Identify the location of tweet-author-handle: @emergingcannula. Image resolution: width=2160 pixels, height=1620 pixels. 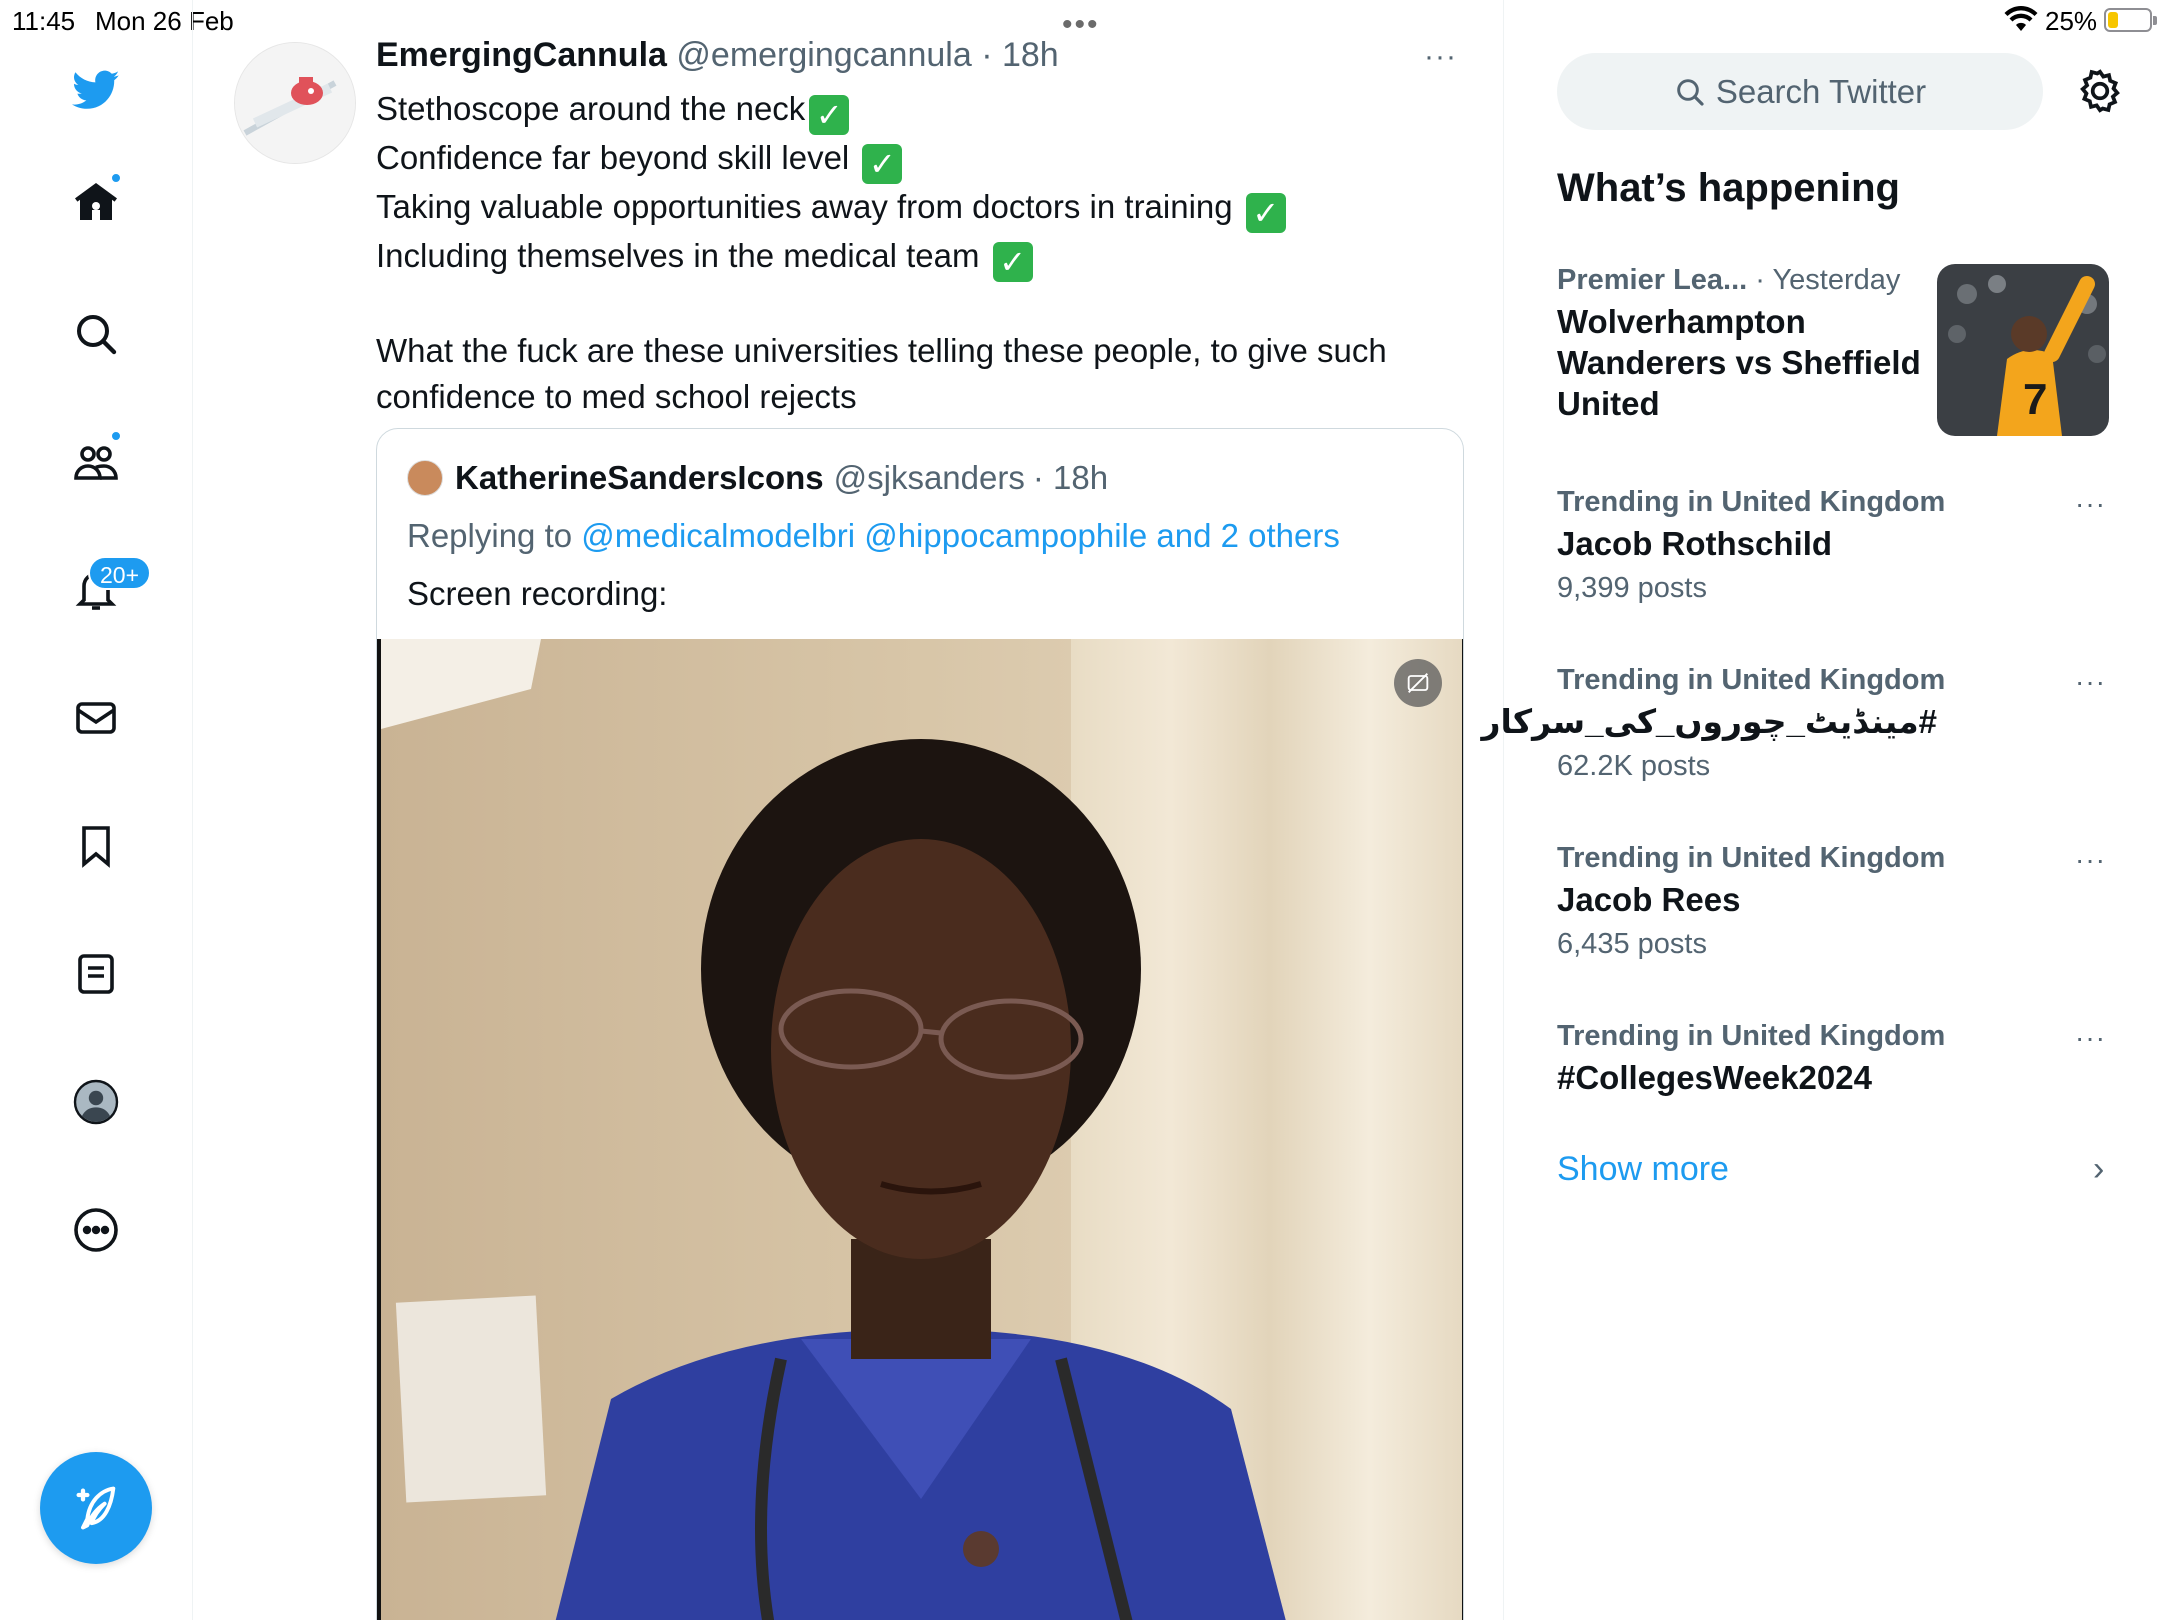
(823, 55).